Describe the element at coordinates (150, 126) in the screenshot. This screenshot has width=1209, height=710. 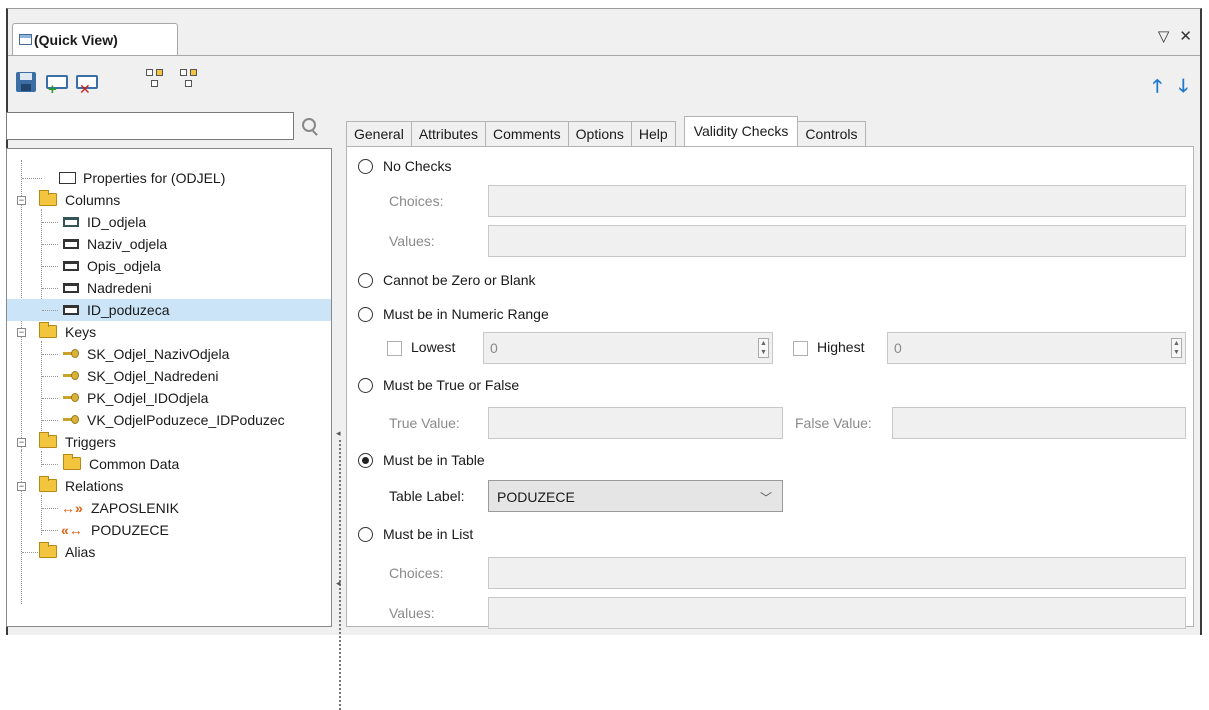
I see `search-input` at that location.